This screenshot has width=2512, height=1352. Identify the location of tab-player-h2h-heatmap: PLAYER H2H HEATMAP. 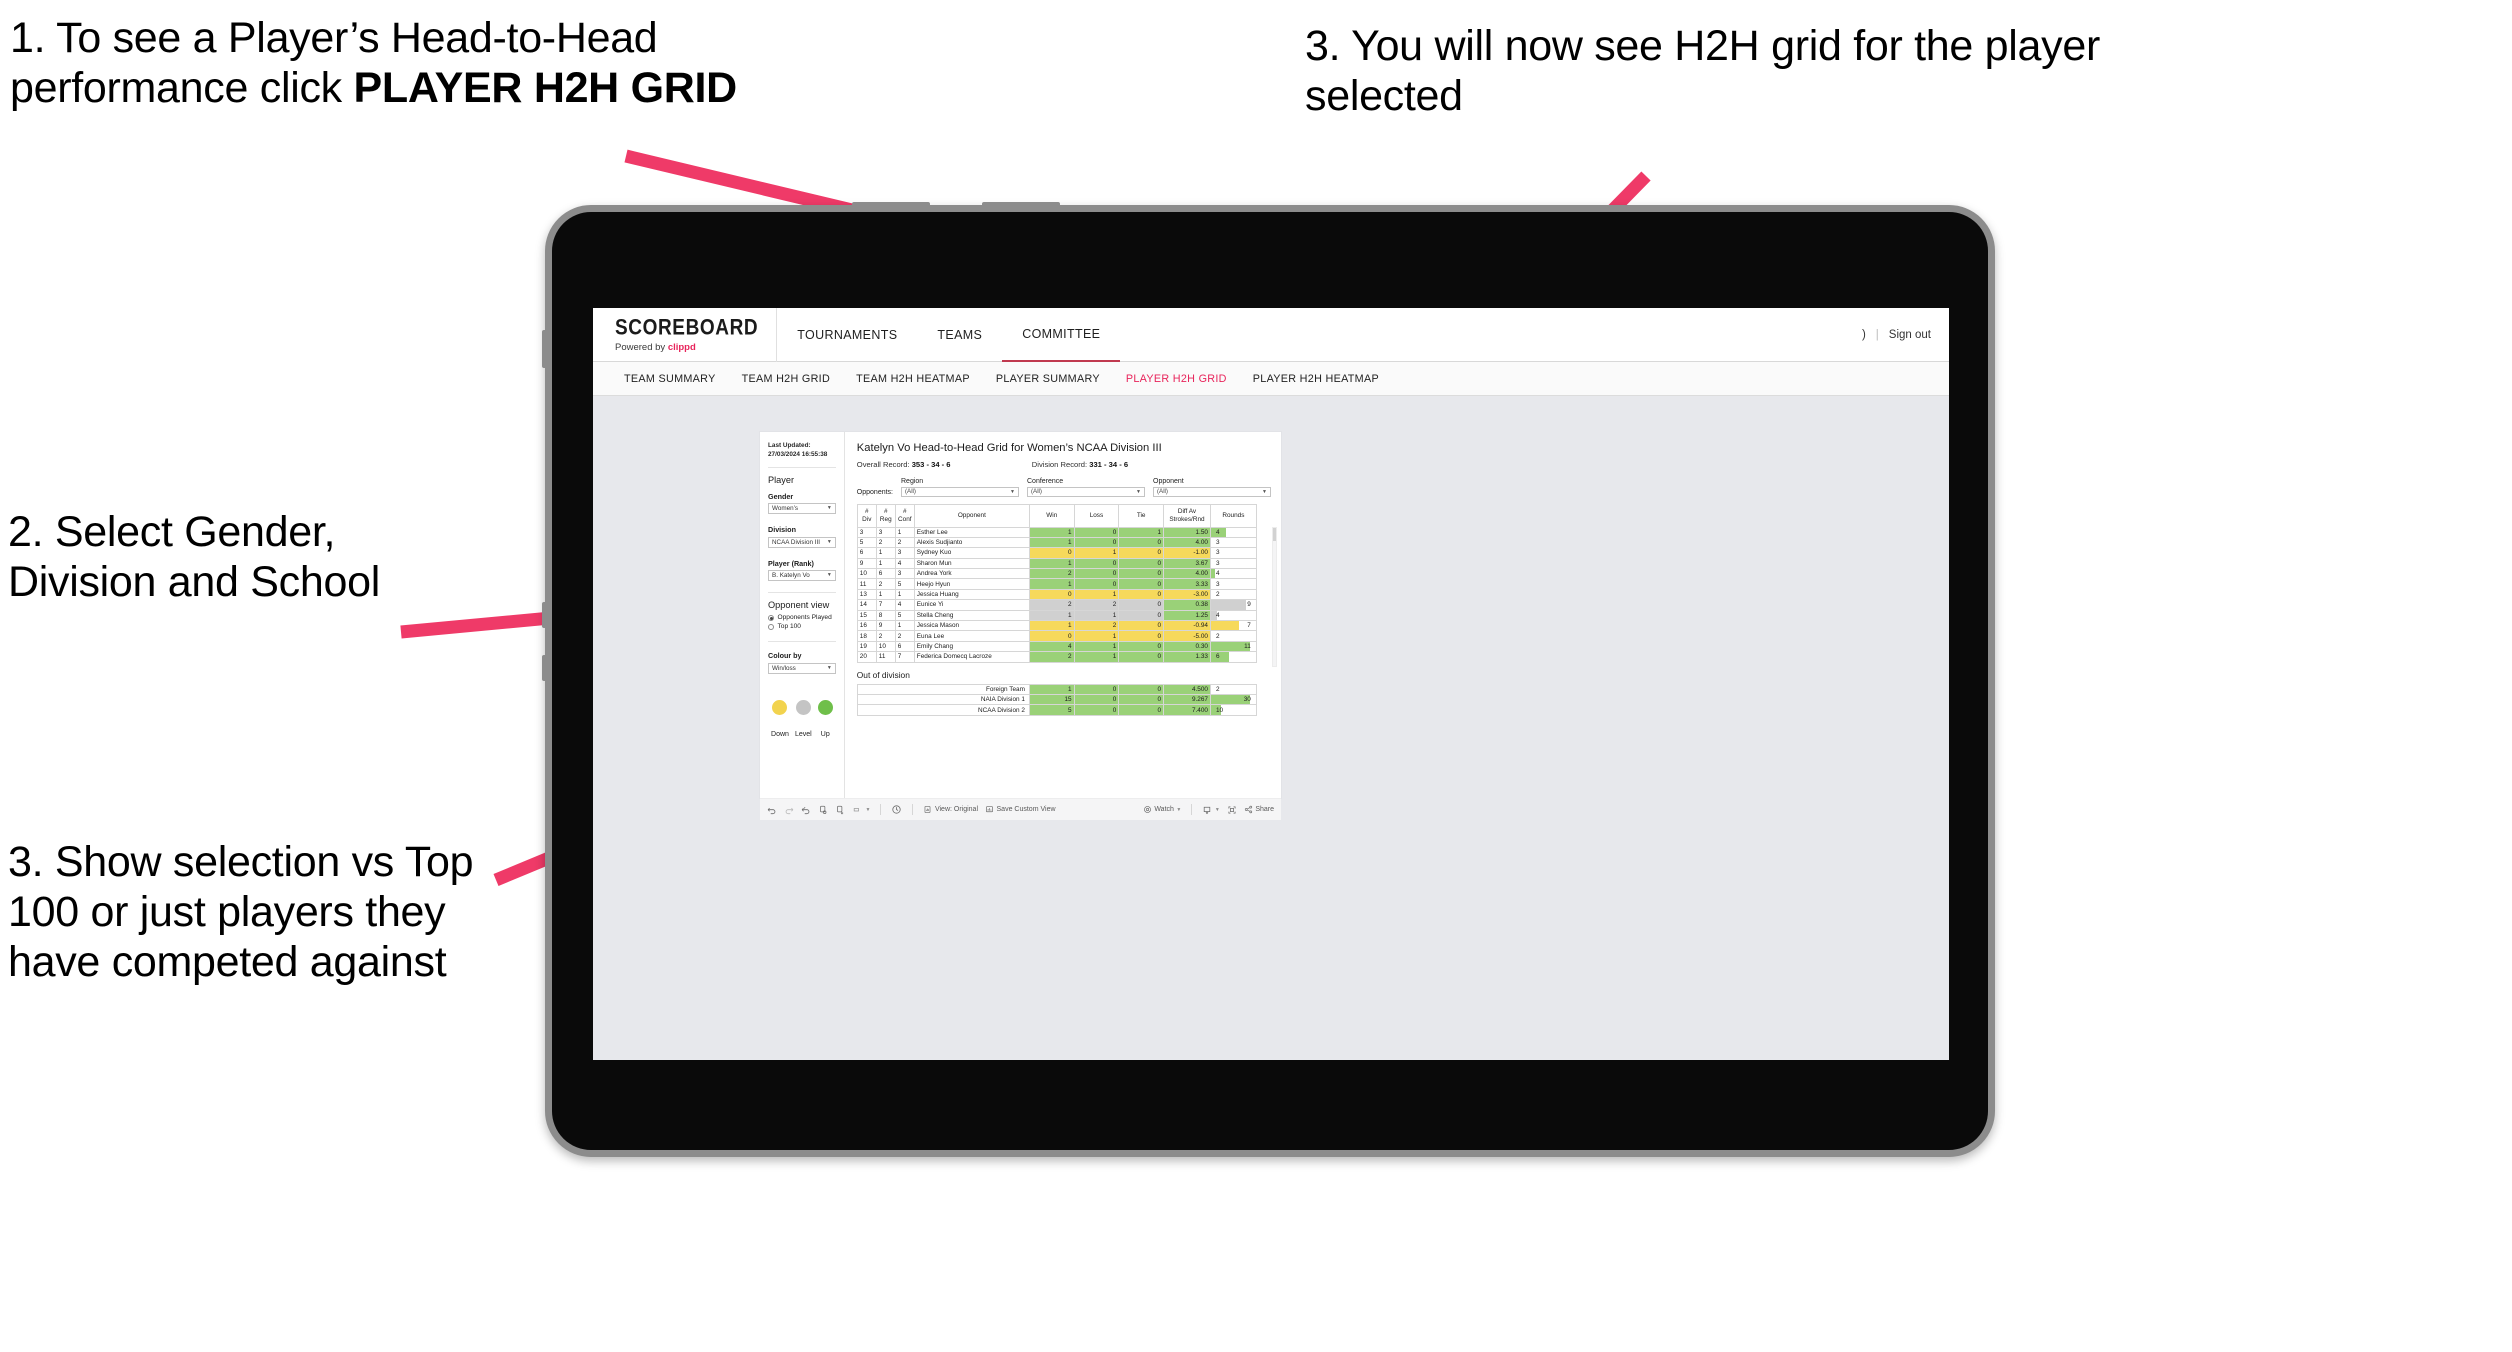
(1316, 379).